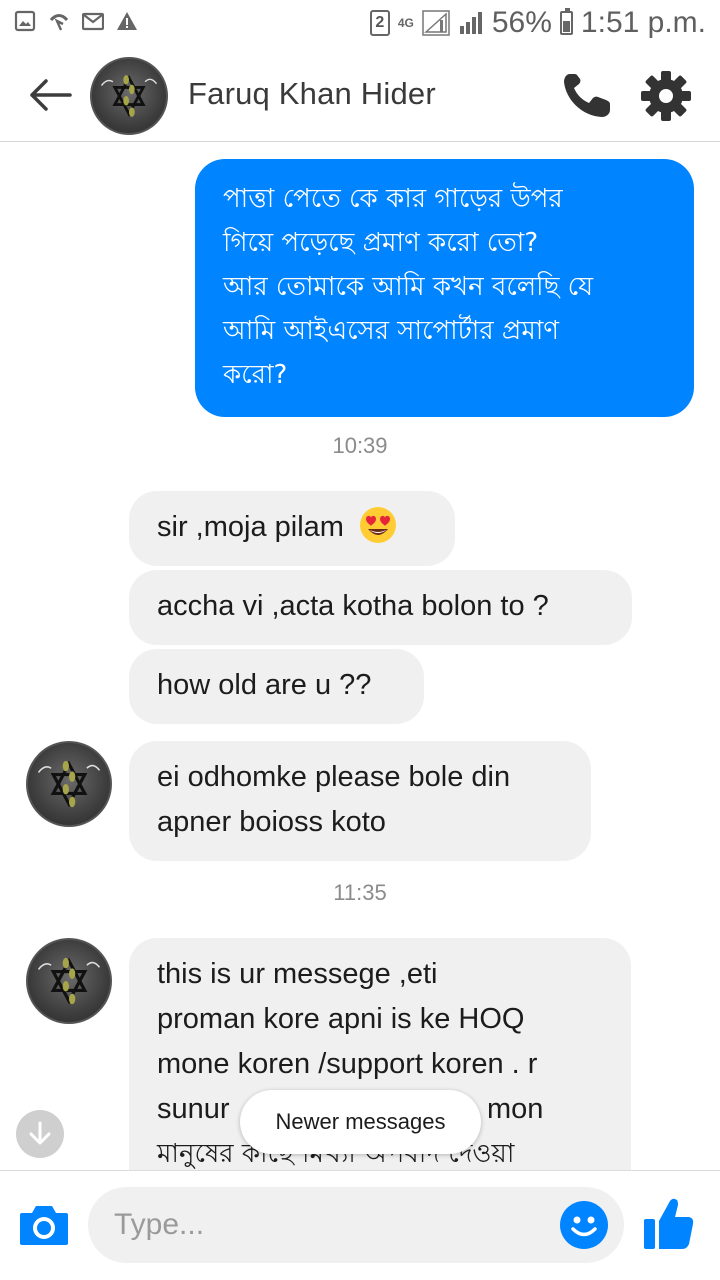 The width and height of the screenshot is (720, 1280). I want to click on message-text: how old are u ??, so click(264, 685).